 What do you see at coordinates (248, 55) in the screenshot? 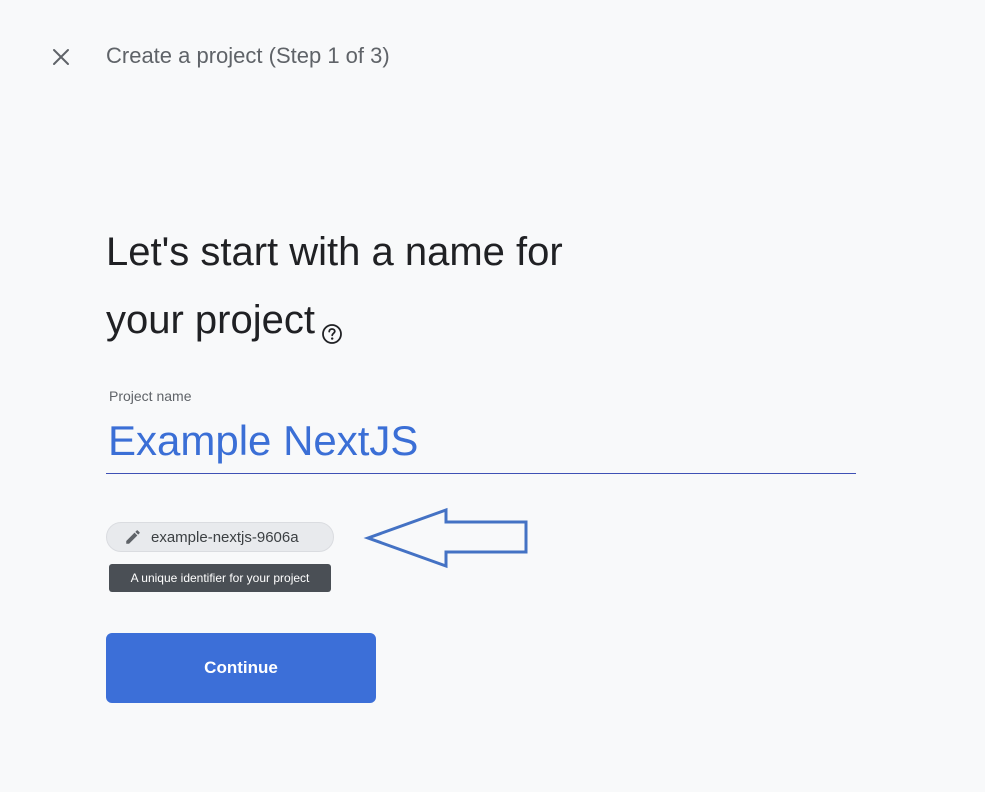
I see `step-title: Create a project (Step 1 of 3)` at bounding box center [248, 55].